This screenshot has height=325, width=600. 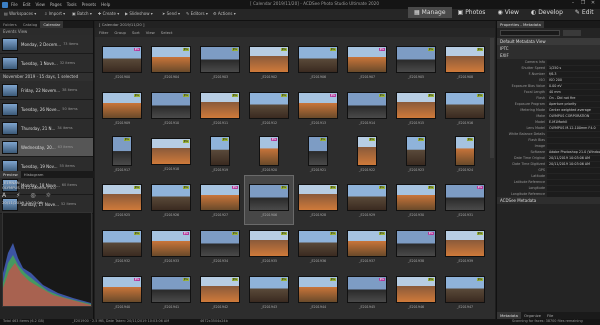 I want to click on thumbnail-item: JPG _E201902, so click(x=269, y=62).